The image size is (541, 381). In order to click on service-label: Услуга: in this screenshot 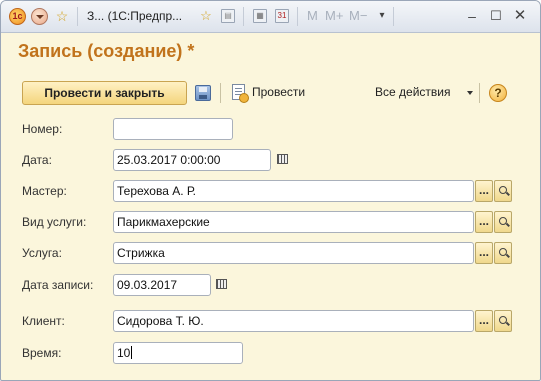, I will do `click(42, 253)`.